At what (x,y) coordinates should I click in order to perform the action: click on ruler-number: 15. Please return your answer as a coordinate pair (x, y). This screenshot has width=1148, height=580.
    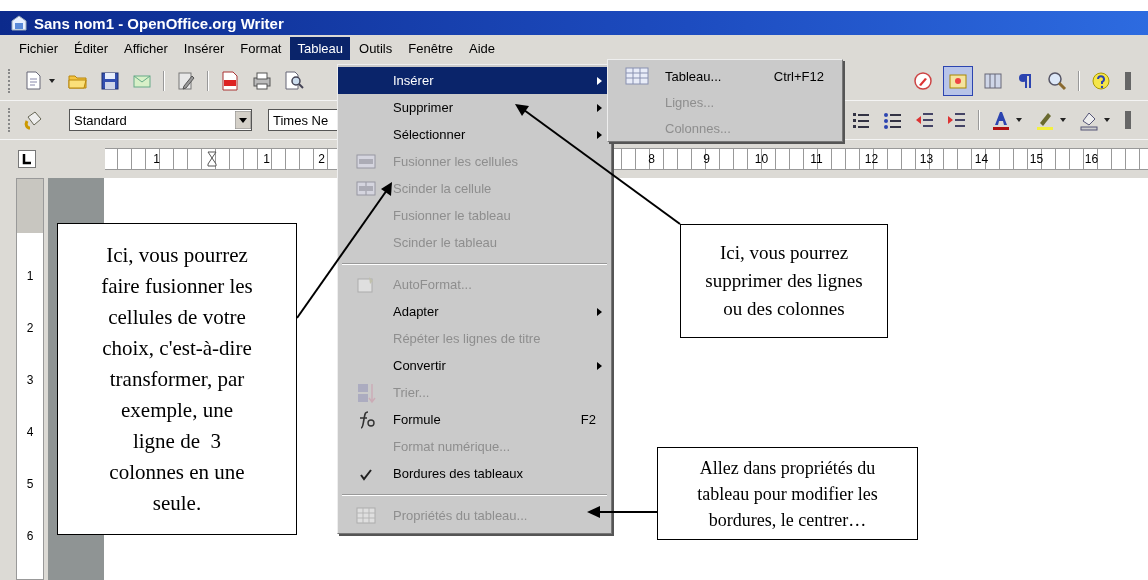
    Looking at the image, I should click on (1036, 159).